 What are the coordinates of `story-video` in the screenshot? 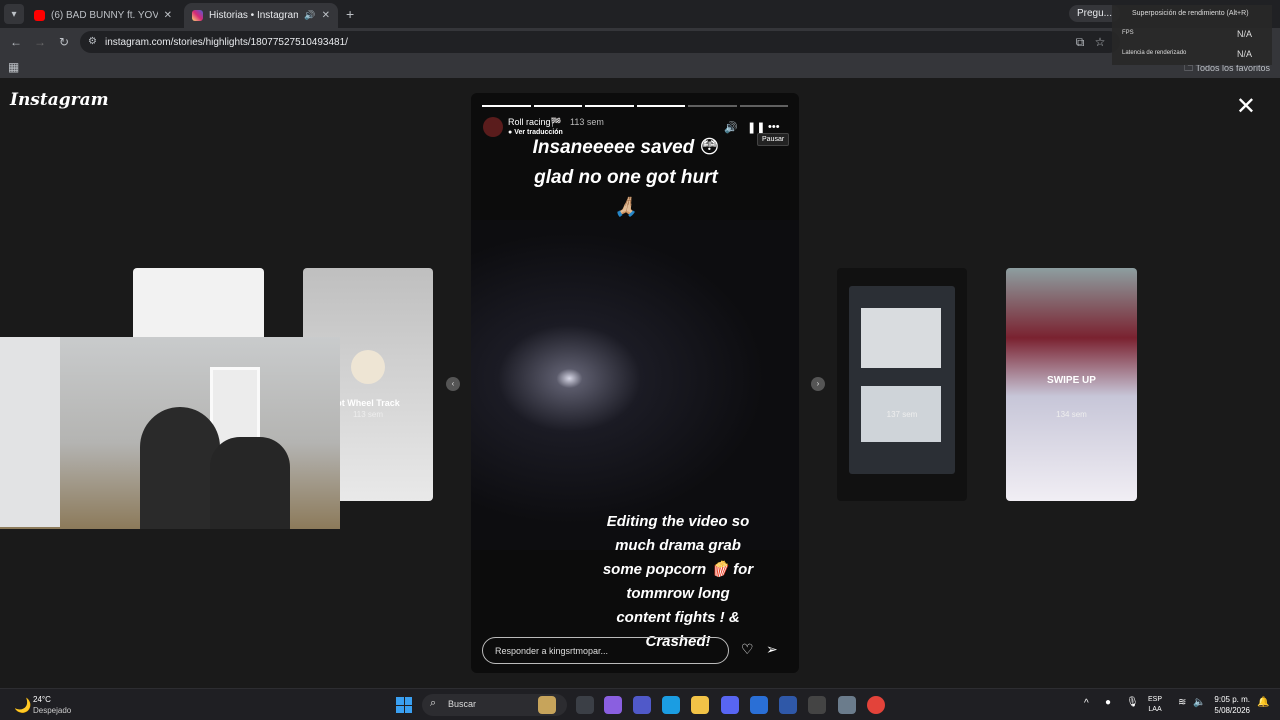 It's located at (635, 385).